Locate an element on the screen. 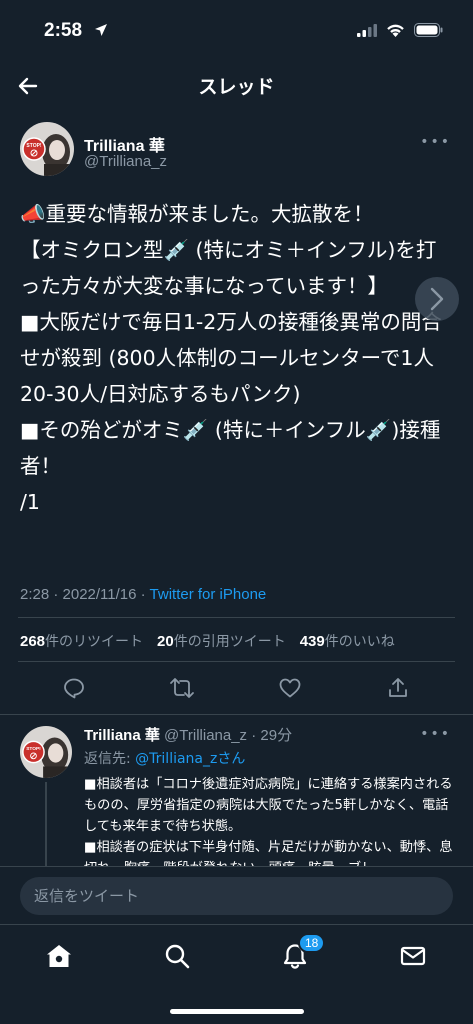 The width and height of the screenshot is (473, 1024). retweets-stat: 268件のリツイート is located at coordinates (81, 641).